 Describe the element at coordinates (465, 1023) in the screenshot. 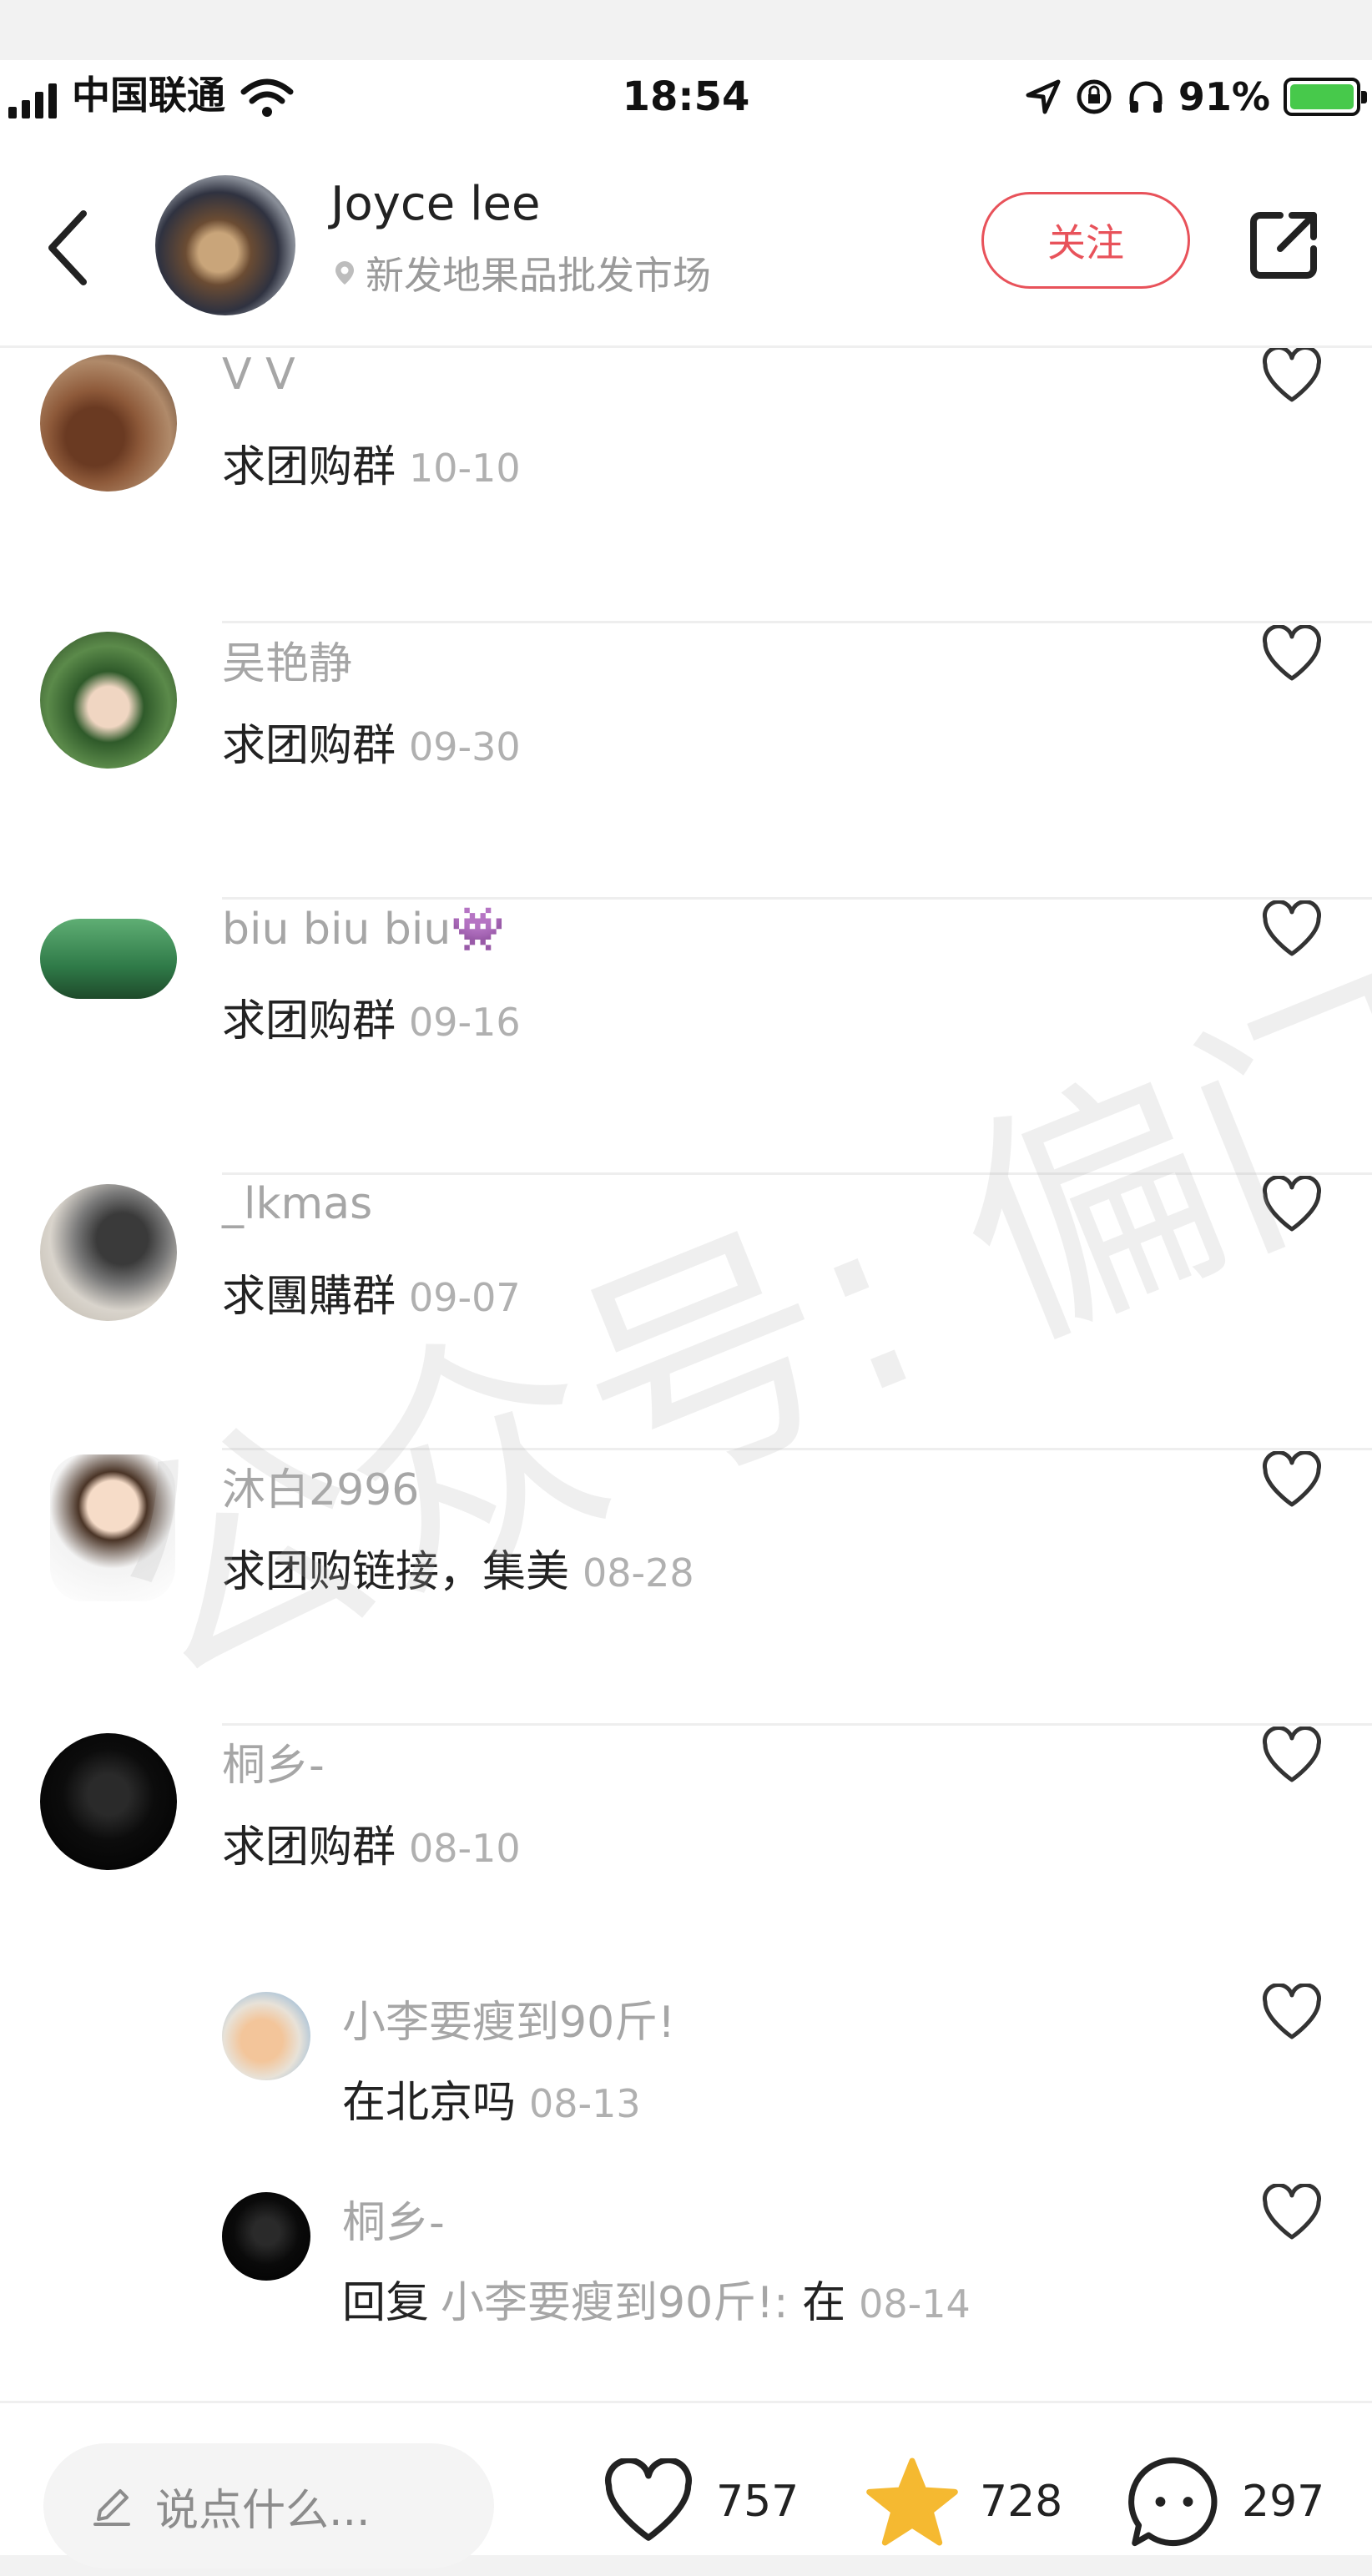

I see `comment-date: 09-16` at that location.